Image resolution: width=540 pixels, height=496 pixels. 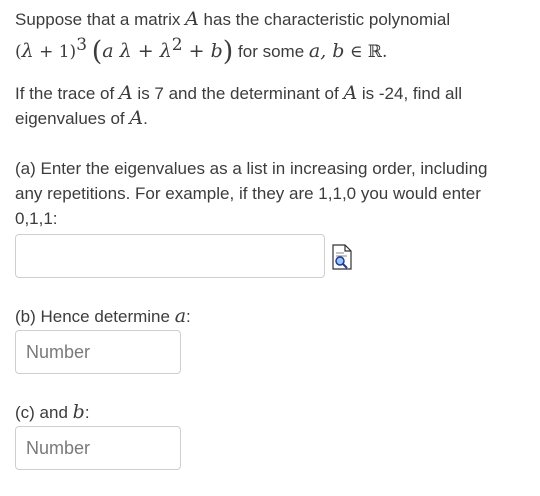 I want to click on eigenvalues-input, so click(x=170, y=256).